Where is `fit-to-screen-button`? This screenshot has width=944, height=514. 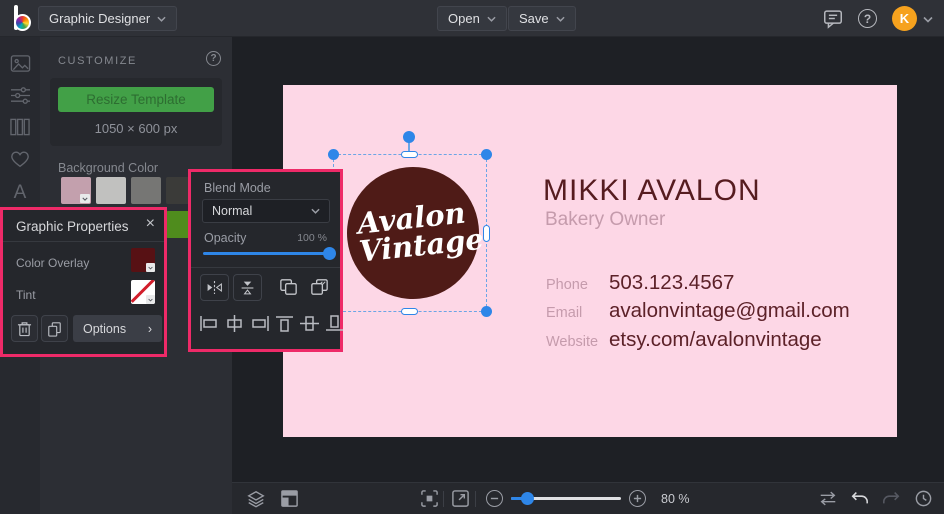
fit-to-screen-button is located at coordinates (429, 498).